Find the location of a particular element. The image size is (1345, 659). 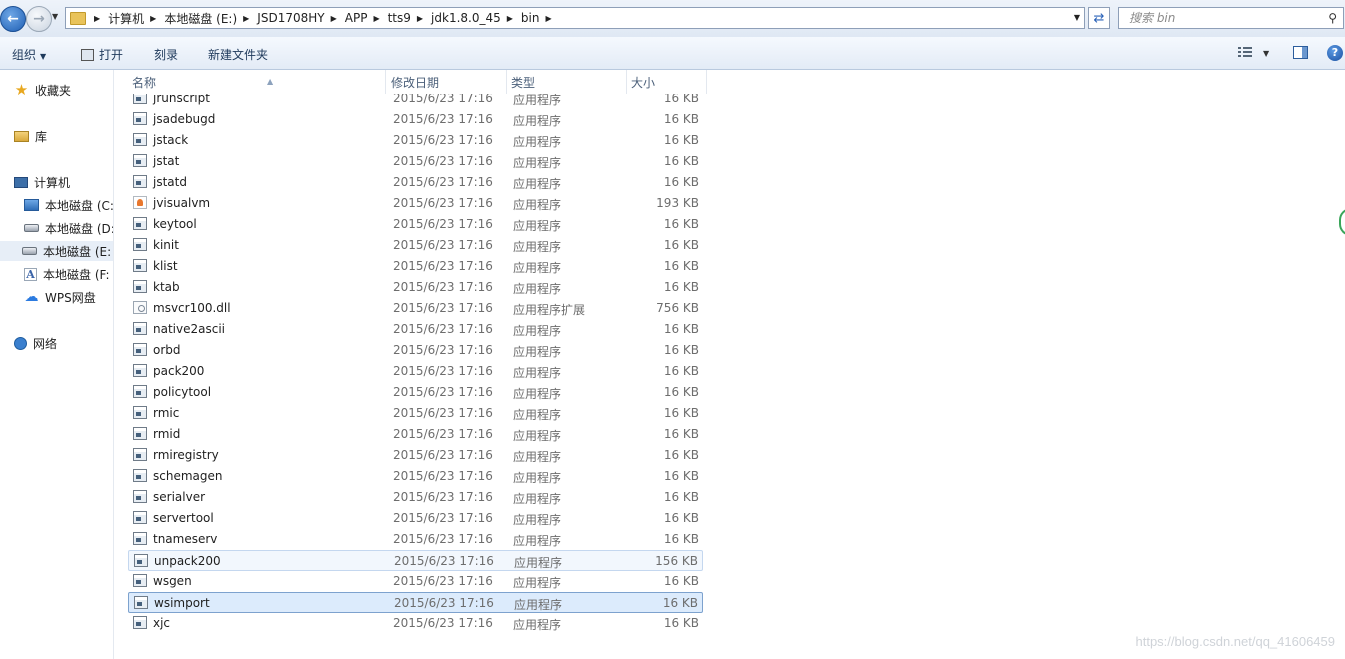

new-folder-button: 新建文件夹 is located at coordinates (238, 54).